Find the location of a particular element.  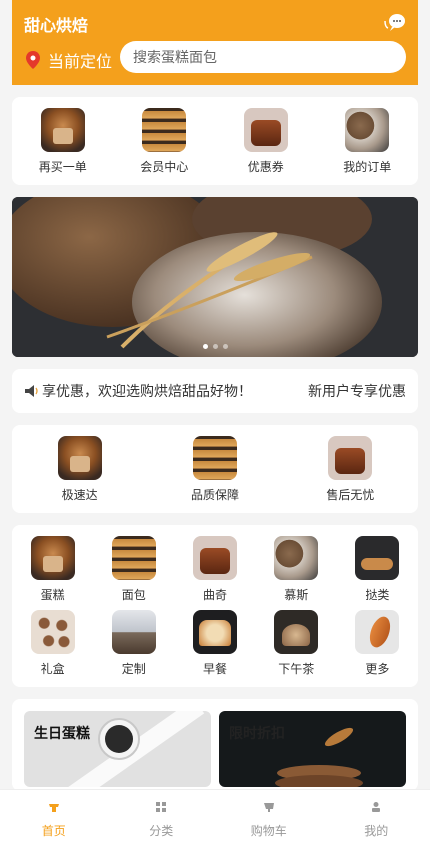

cookies-photo-icon is located at coordinates (52, 632).